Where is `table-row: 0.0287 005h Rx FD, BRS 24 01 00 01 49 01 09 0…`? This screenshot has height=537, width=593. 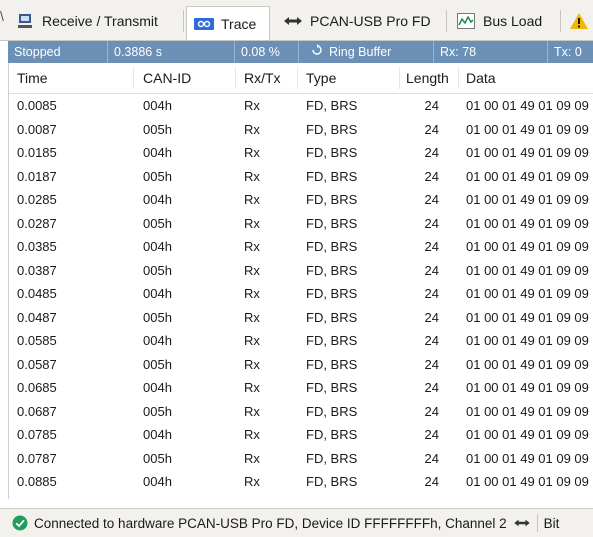
table-row: 0.0287 005h Rx FD, BRS 24 01 00 01 49 01 09 0… is located at coordinates (301, 224).